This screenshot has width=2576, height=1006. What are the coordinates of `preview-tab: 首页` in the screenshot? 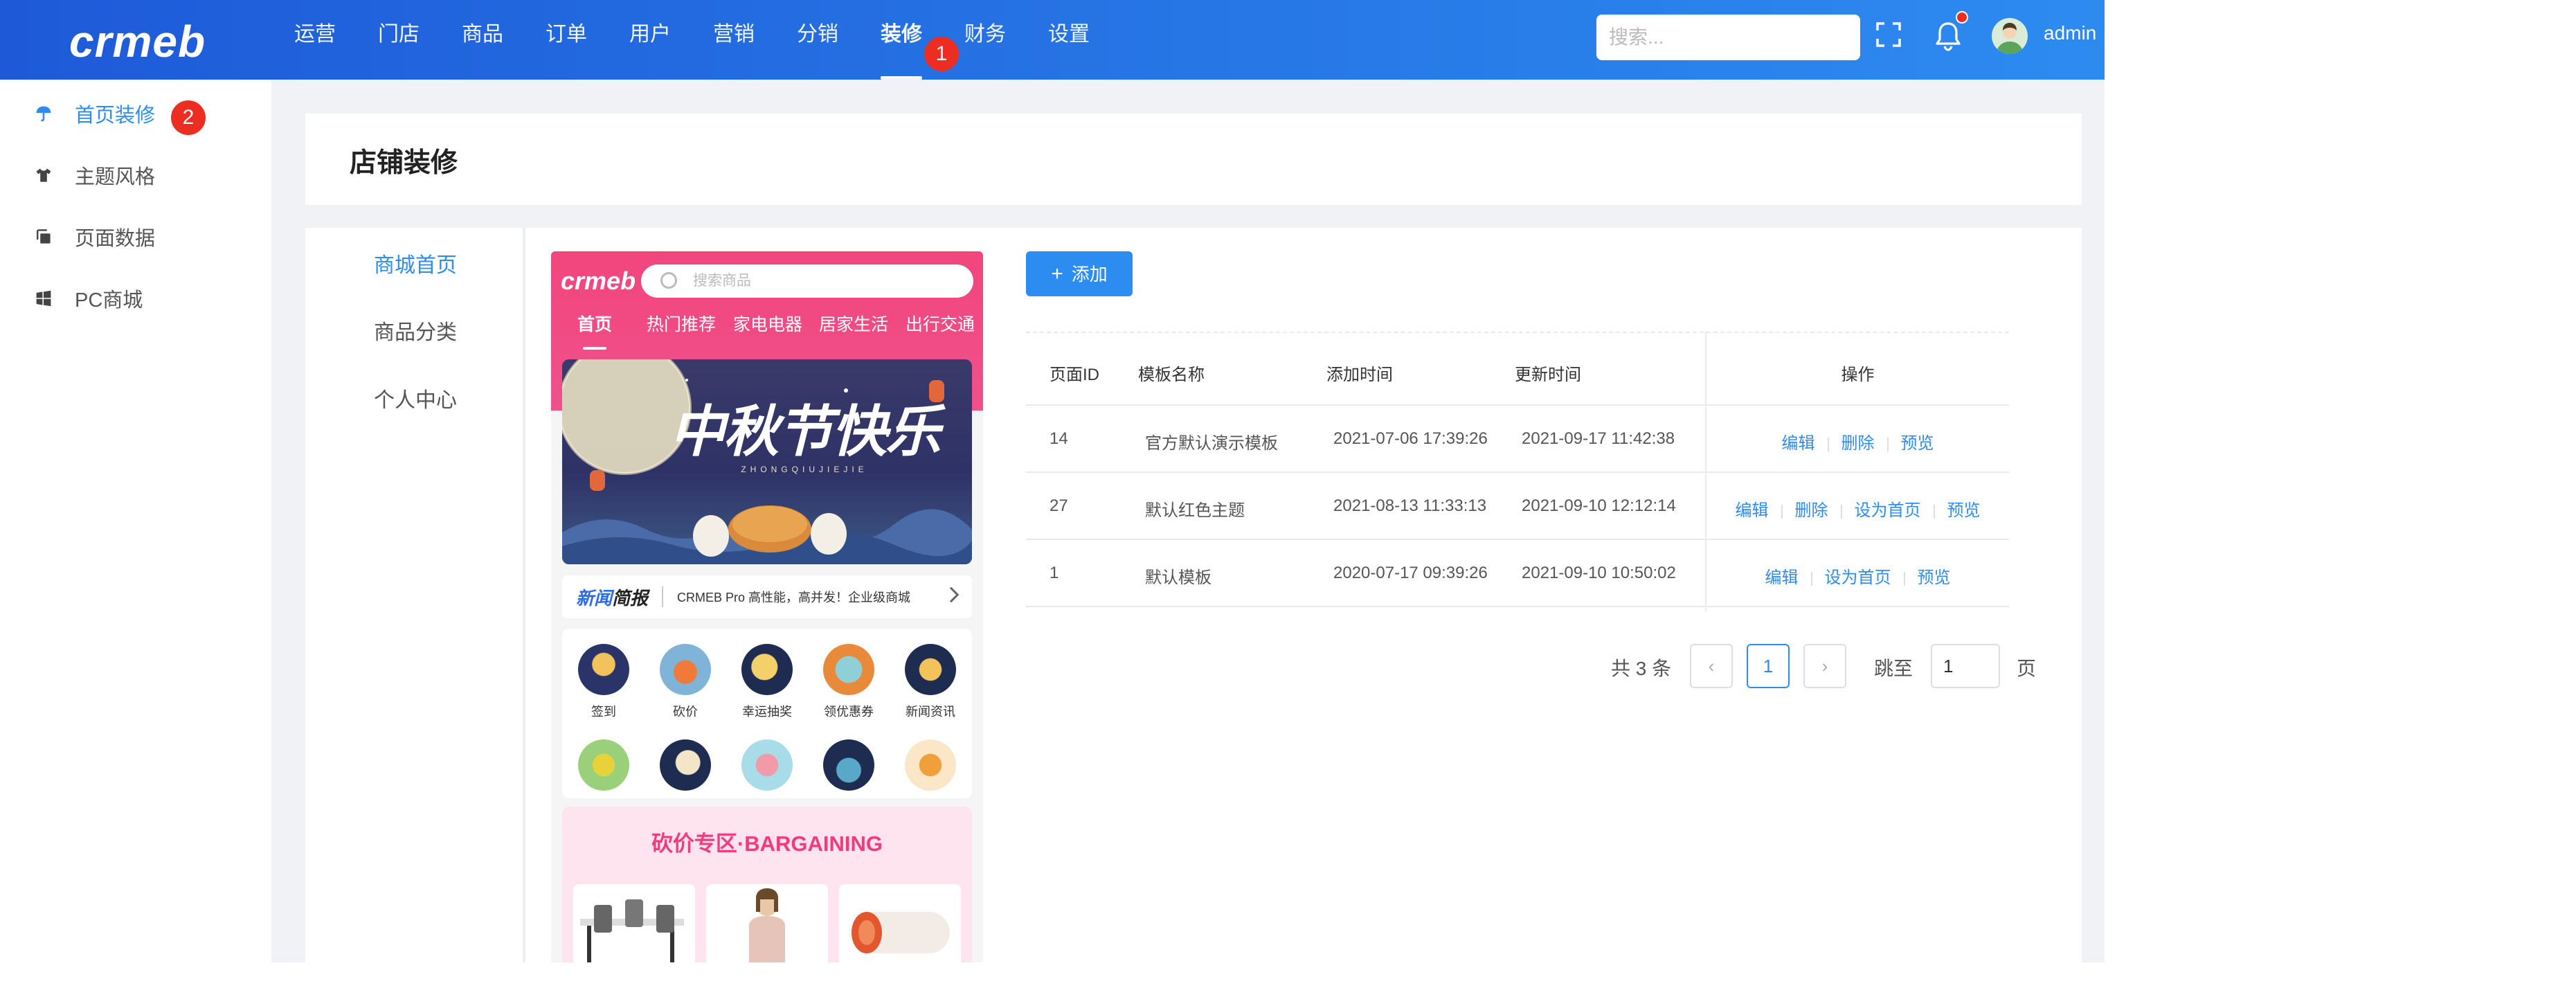 It's located at (594, 330).